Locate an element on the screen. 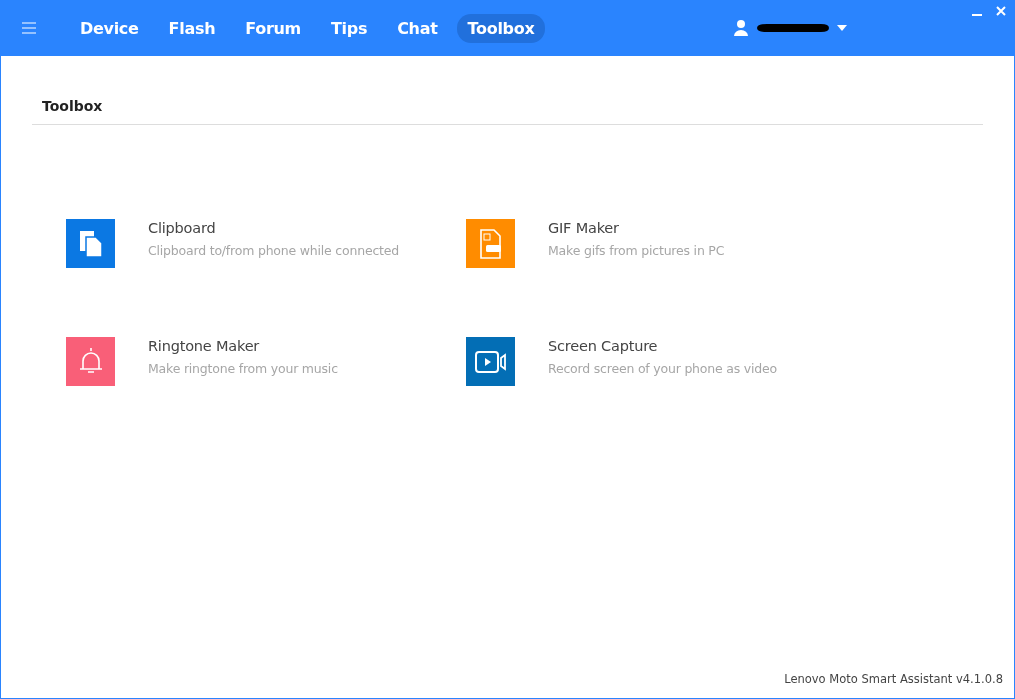 This screenshot has height=699, width=1015. section-title: Toolbox is located at coordinates (507, 90).